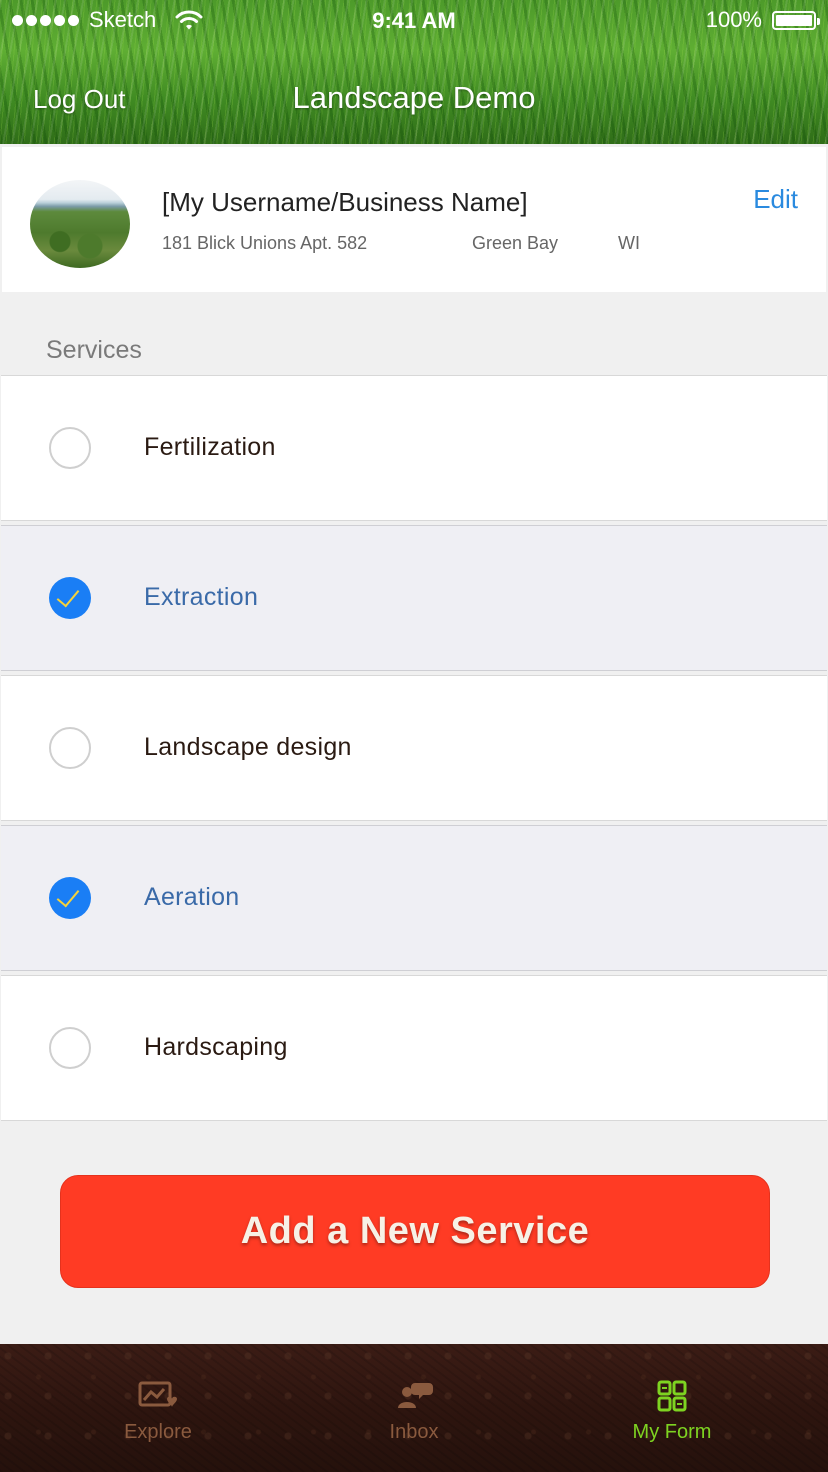  What do you see at coordinates (345, 202) in the screenshot?
I see `business-name: [My Username/Business Name]` at bounding box center [345, 202].